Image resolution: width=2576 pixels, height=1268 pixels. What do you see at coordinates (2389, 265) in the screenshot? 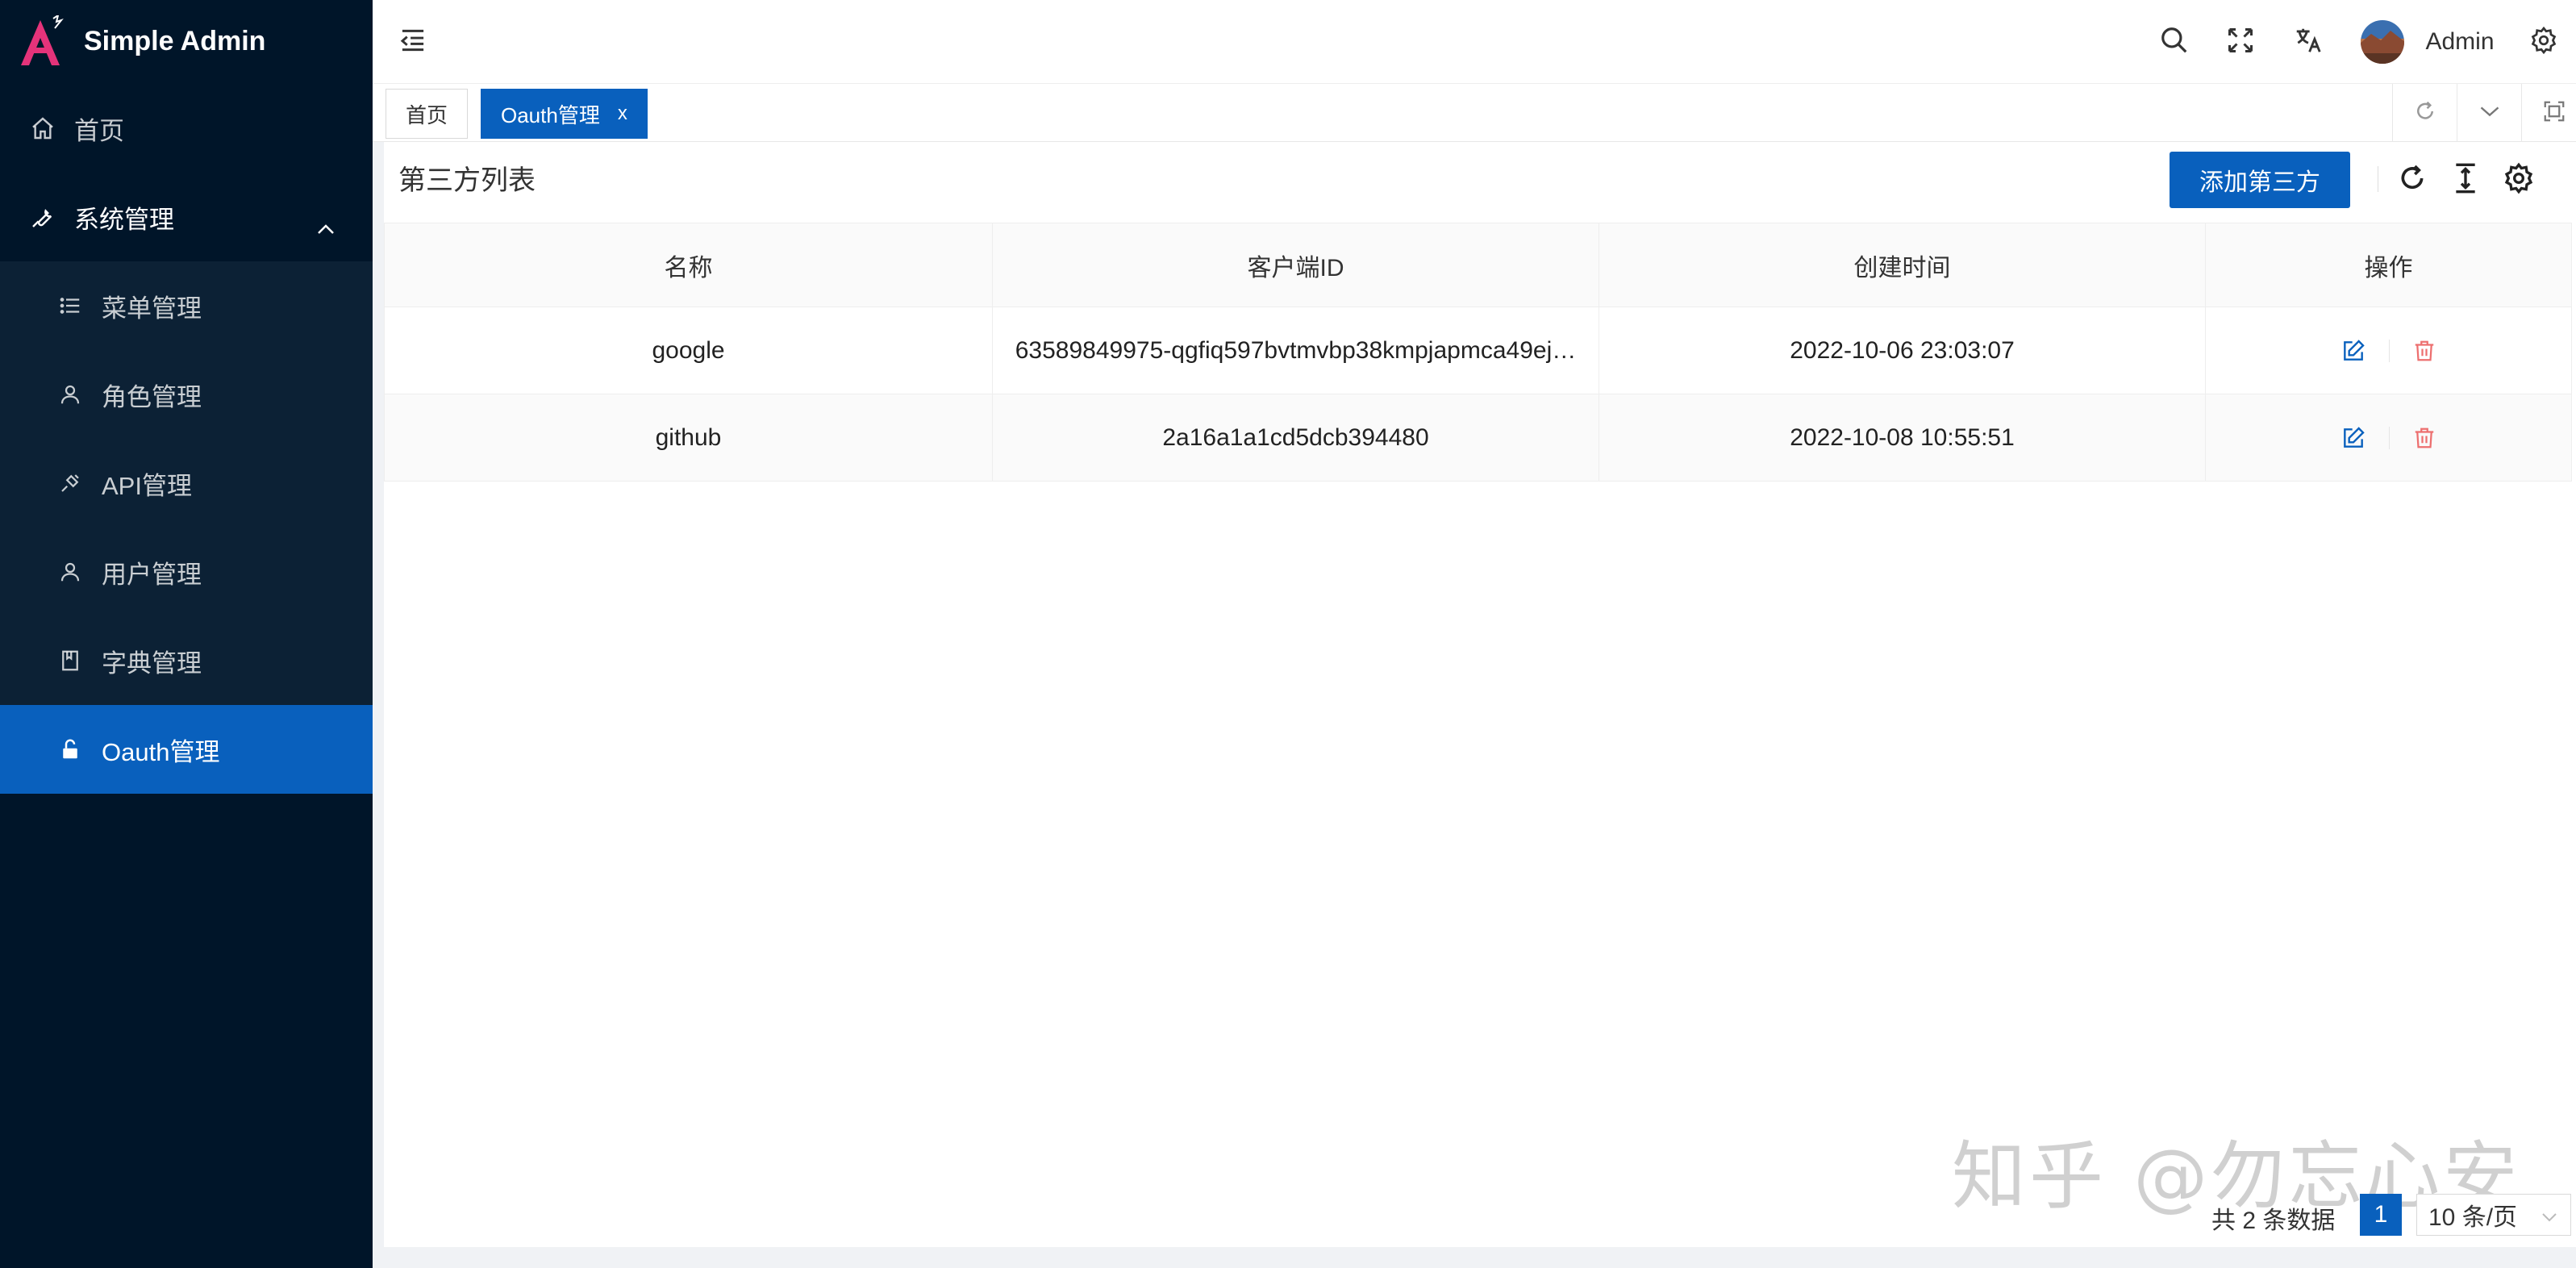
I see `column-header-actions: 操作` at bounding box center [2389, 265].